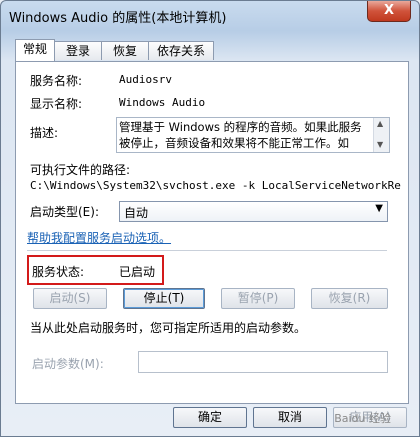 The height and width of the screenshot is (437, 420). What do you see at coordinates (137, 272) in the screenshot?
I see `service-status-value: 已启动` at bounding box center [137, 272].